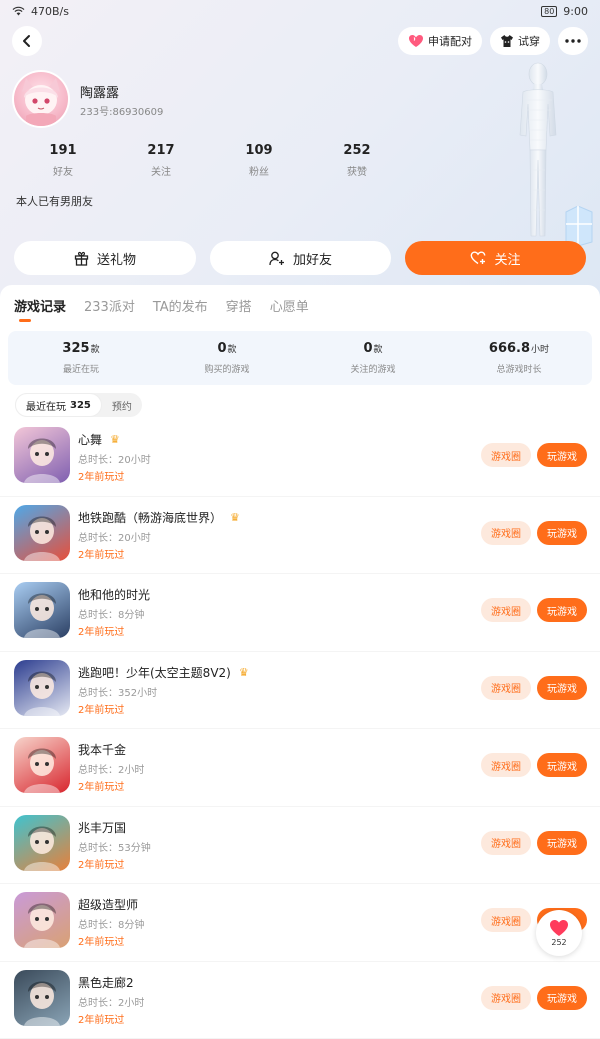 This screenshot has height=1039, width=600. I want to click on game-name-row: 黑色走廊2, so click(106, 982).